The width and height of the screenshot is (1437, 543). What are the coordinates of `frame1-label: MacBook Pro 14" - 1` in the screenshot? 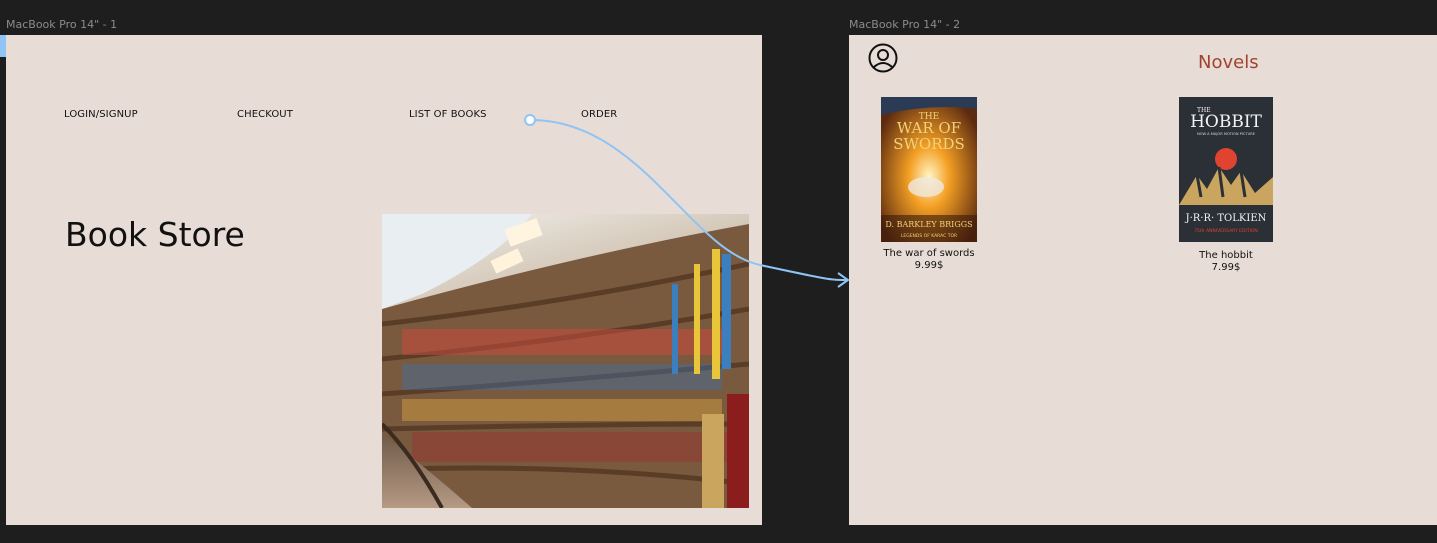 It's located at (61, 24).